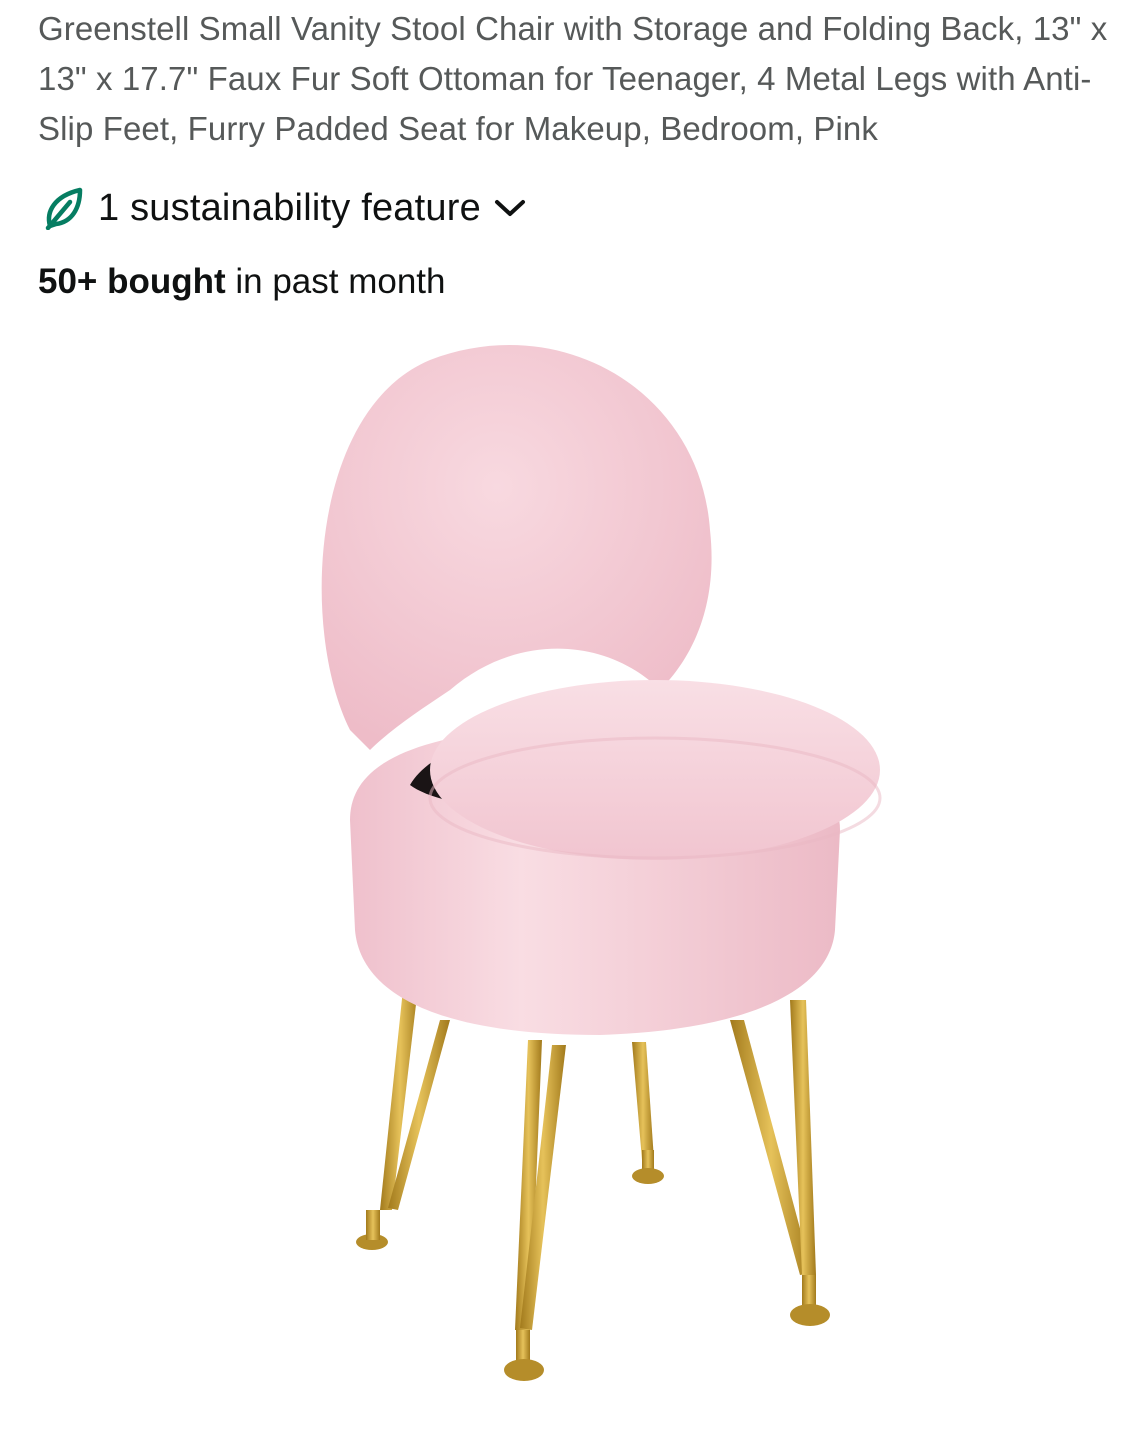  Describe the element at coordinates (655, 770) in the screenshot. I see `seat-cushion` at that location.